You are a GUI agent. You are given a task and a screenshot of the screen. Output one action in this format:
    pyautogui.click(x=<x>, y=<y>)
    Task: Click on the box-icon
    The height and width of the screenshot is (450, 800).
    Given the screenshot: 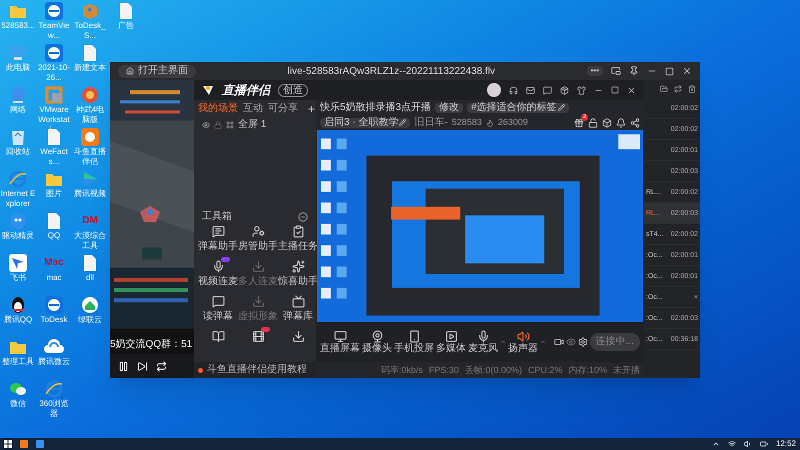 What is the action you would take?
    pyautogui.click(x=564, y=90)
    